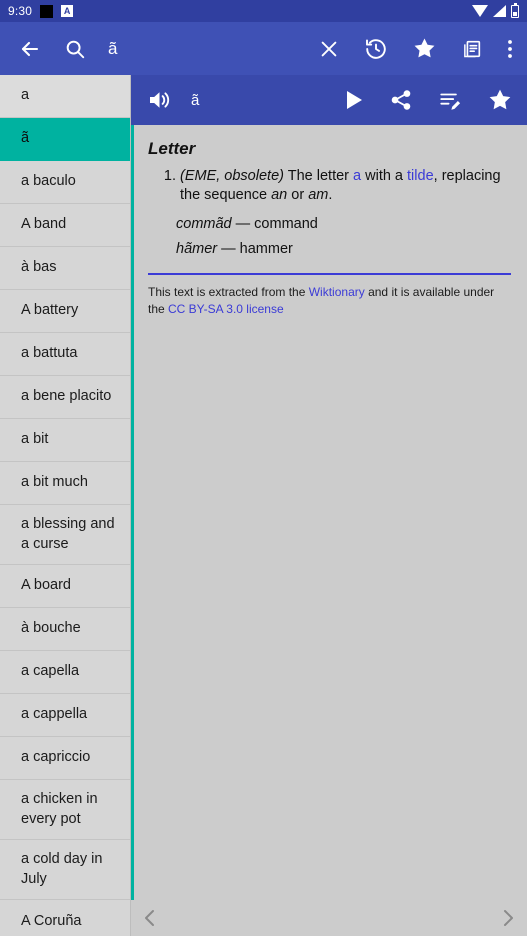 Image resolution: width=527 pixels, height=936 pixels. What do you see at coordinates (50, 671) in the screenshot?
I see `word-label: a capella` at bounding box center [50, 671].